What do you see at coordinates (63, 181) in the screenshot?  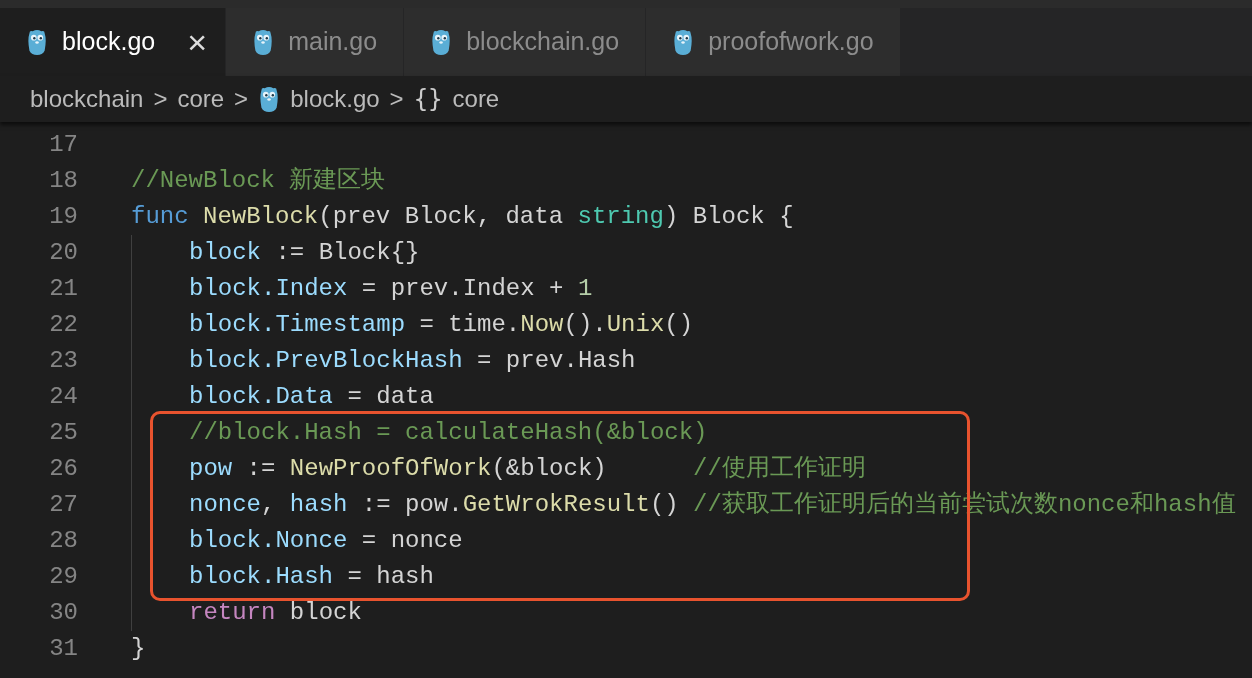 I see `line-number: 18` at bounding box center [63, 181].